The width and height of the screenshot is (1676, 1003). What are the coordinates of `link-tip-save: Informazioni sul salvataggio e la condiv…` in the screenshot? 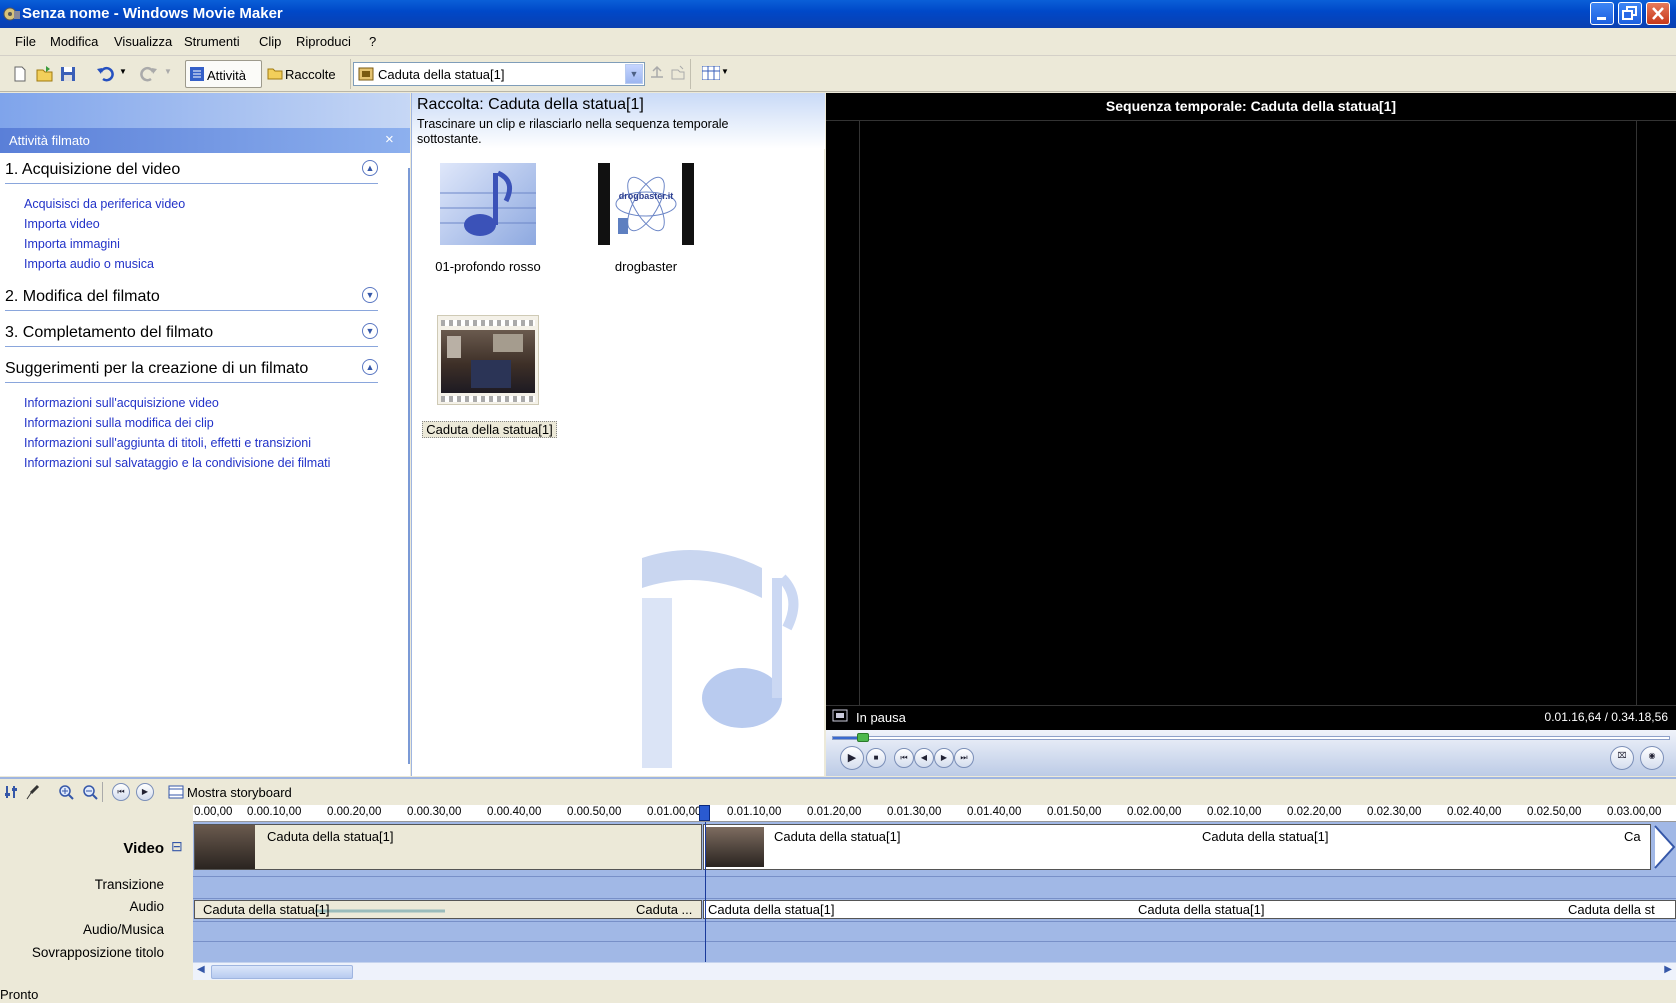 It's located at (177, 463).